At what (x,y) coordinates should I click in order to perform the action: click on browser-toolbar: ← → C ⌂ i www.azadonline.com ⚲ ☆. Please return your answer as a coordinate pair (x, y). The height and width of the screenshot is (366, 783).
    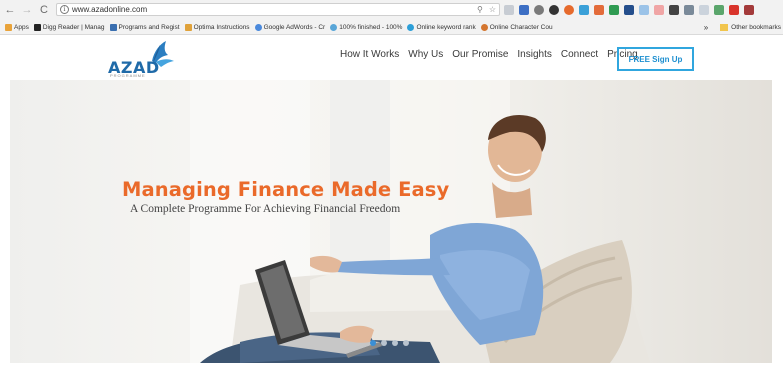
    Looking at the image, I should click on (391, 9).